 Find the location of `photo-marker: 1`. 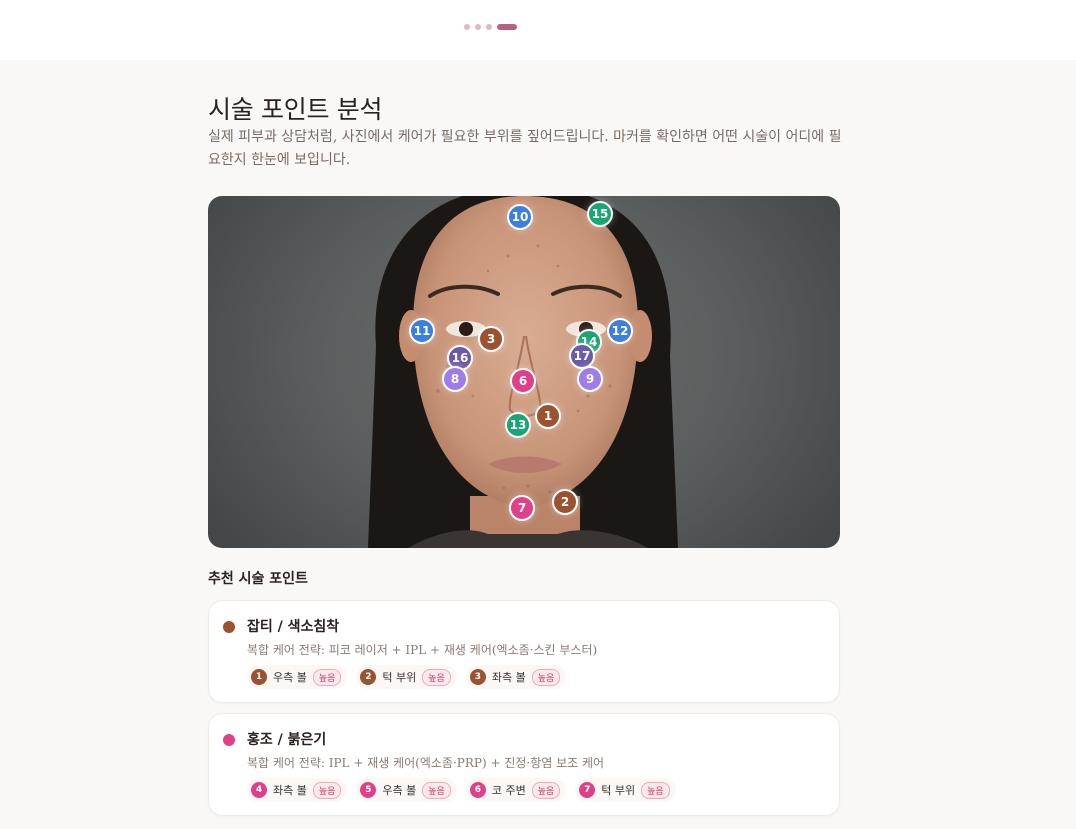

photo-marker: 1 is located at coordinates (548, 416).